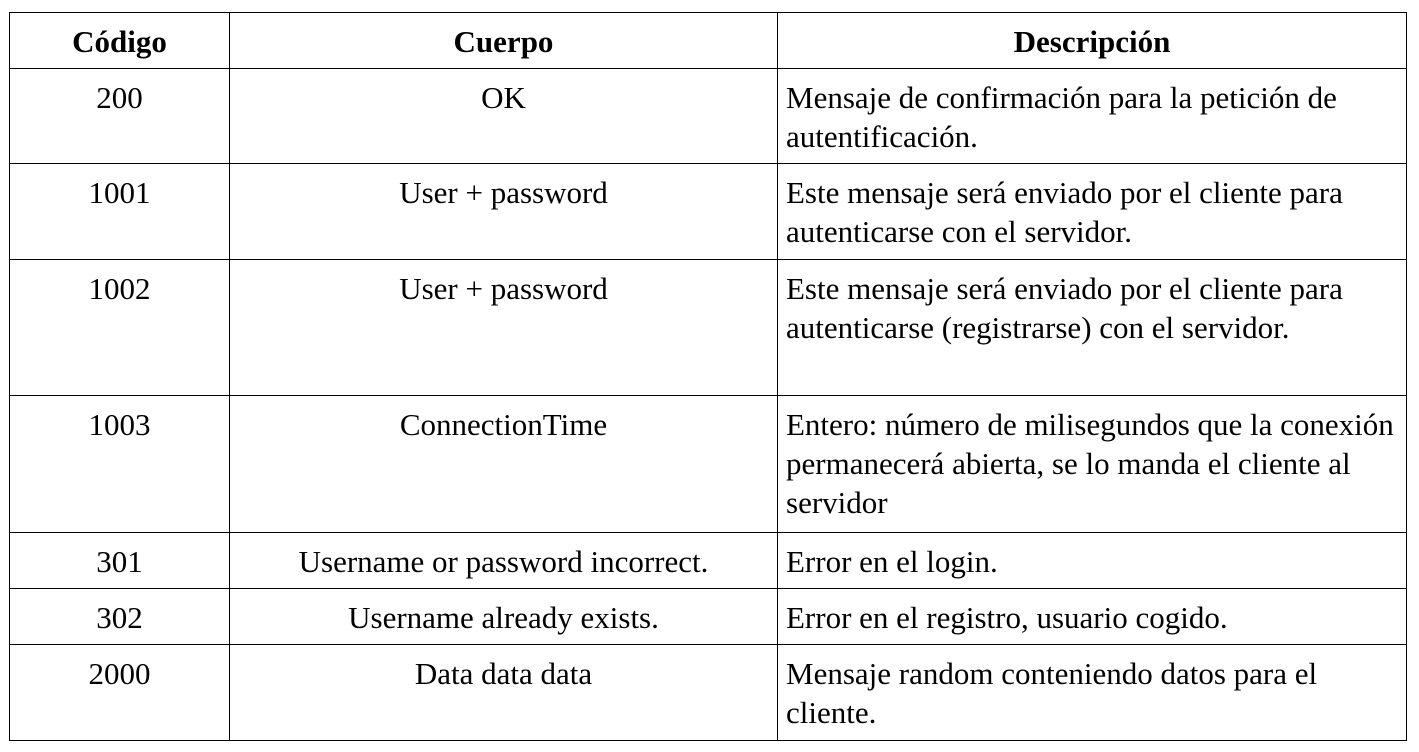 The image size is (1419, 752). What do you see at coordinates (119, 327) in the screenshot?
I see `code-cell: 1002` at bounding box center [119, 327].